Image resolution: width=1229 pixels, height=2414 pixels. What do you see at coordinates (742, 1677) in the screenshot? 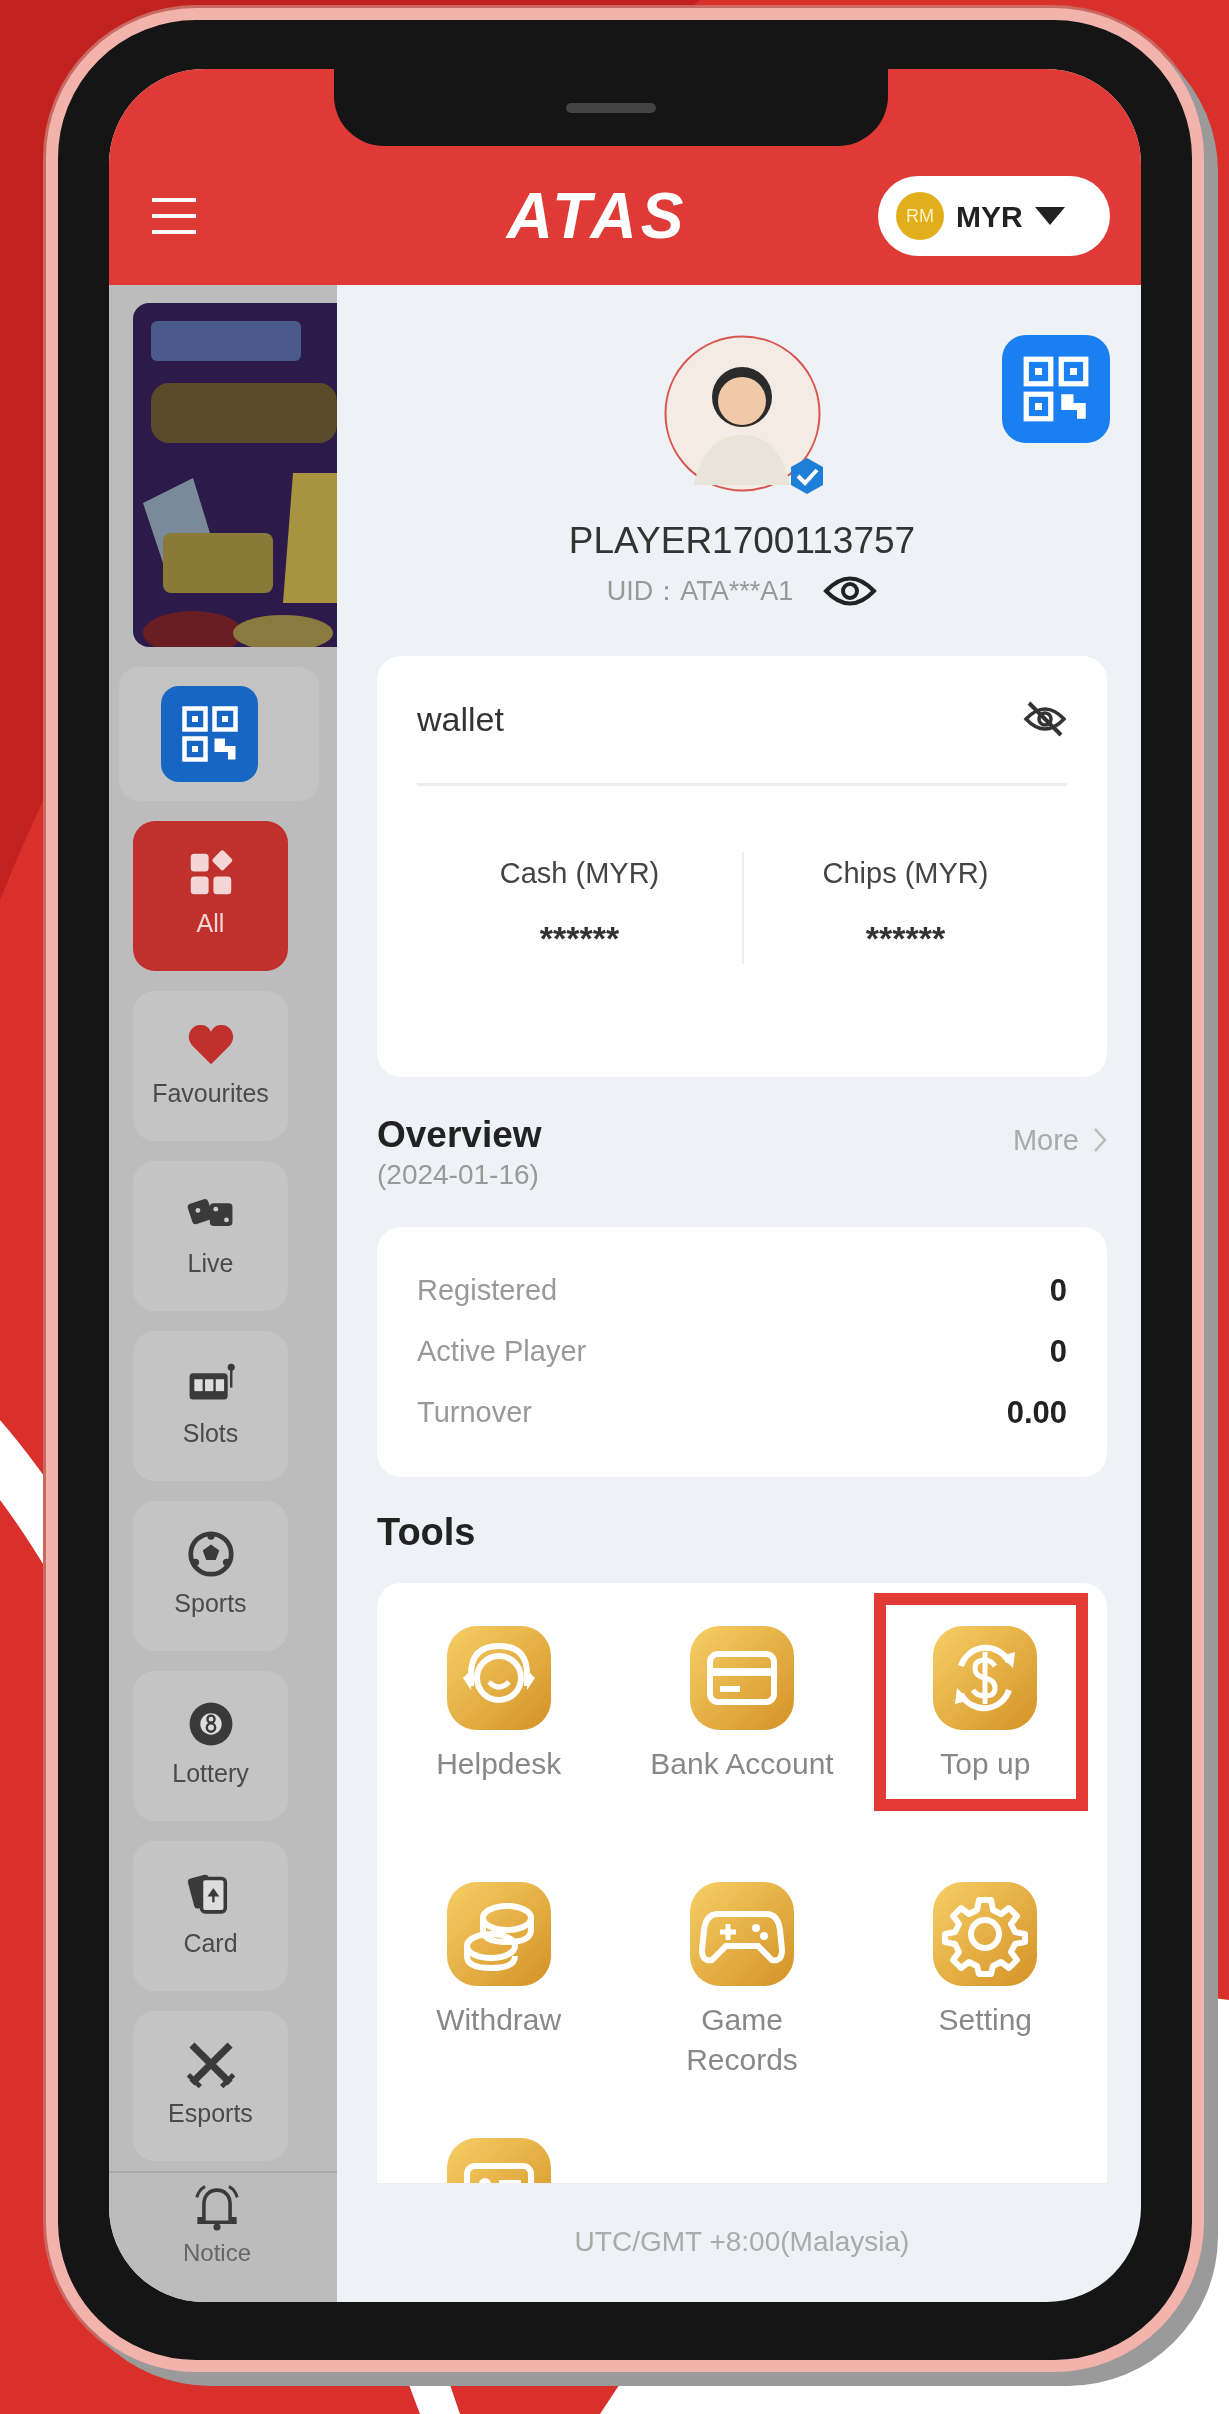
I see `credit-card-icon` at bounding box center [742, 1677].